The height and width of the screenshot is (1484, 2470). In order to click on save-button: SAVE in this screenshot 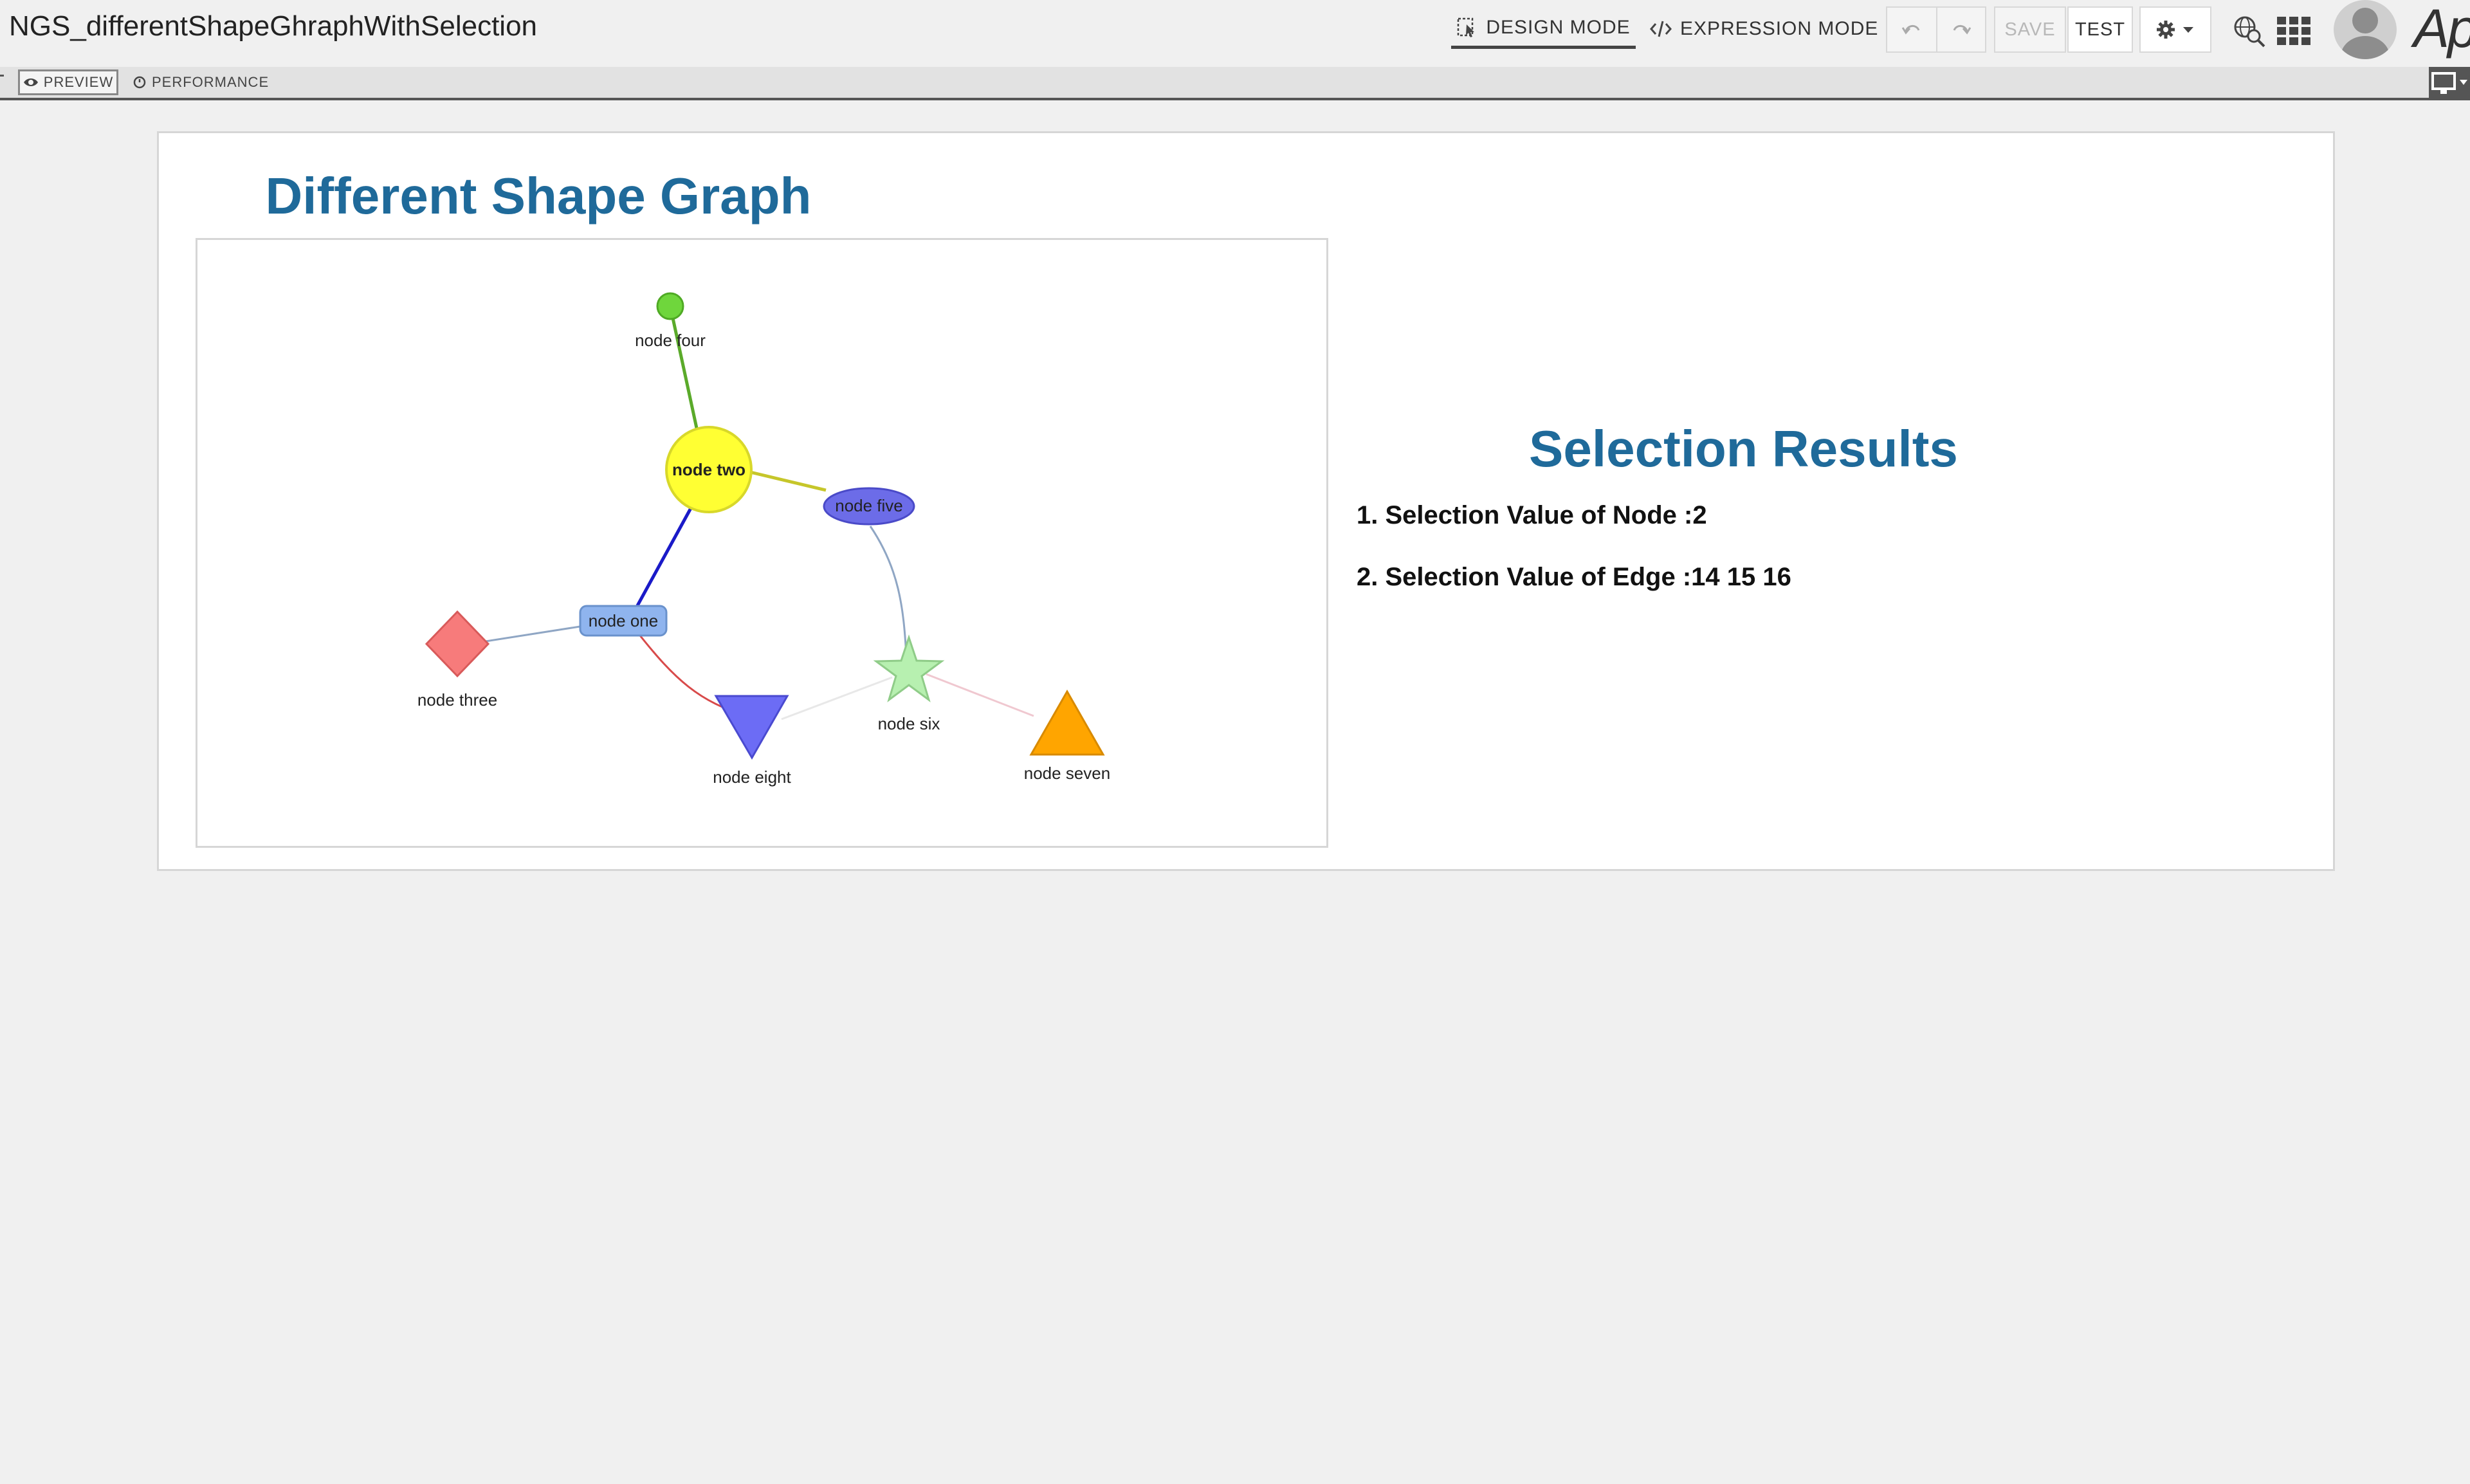, I will do `click(2030, 29)`.